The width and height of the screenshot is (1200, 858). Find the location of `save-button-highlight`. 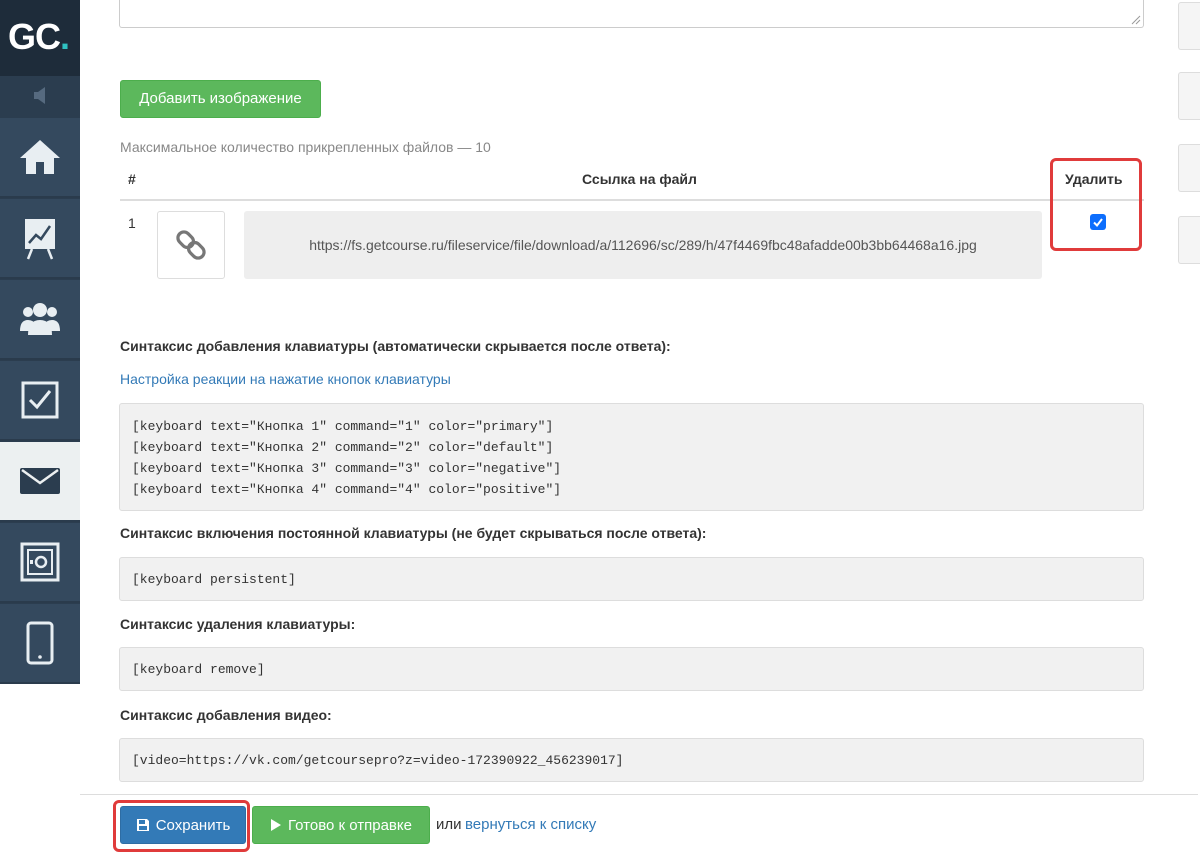

save-button-highlight is located at coordinates (181, 826).